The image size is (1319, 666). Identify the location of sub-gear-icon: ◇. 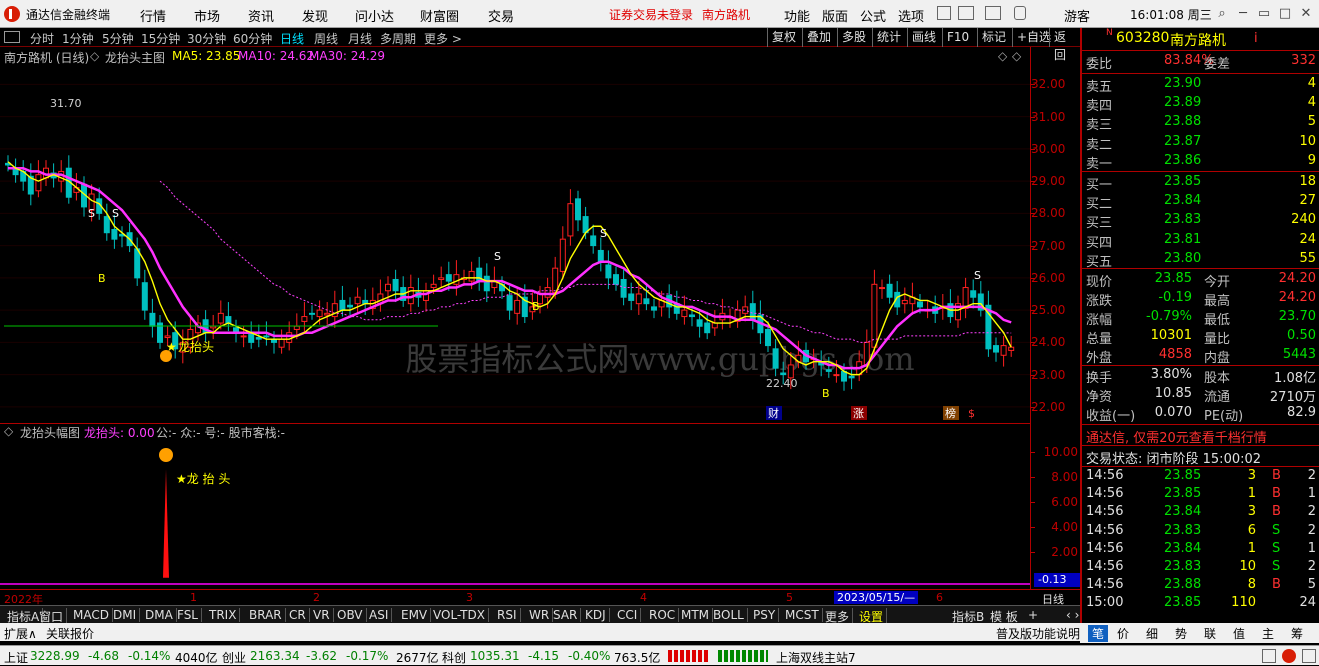
(8, 431).